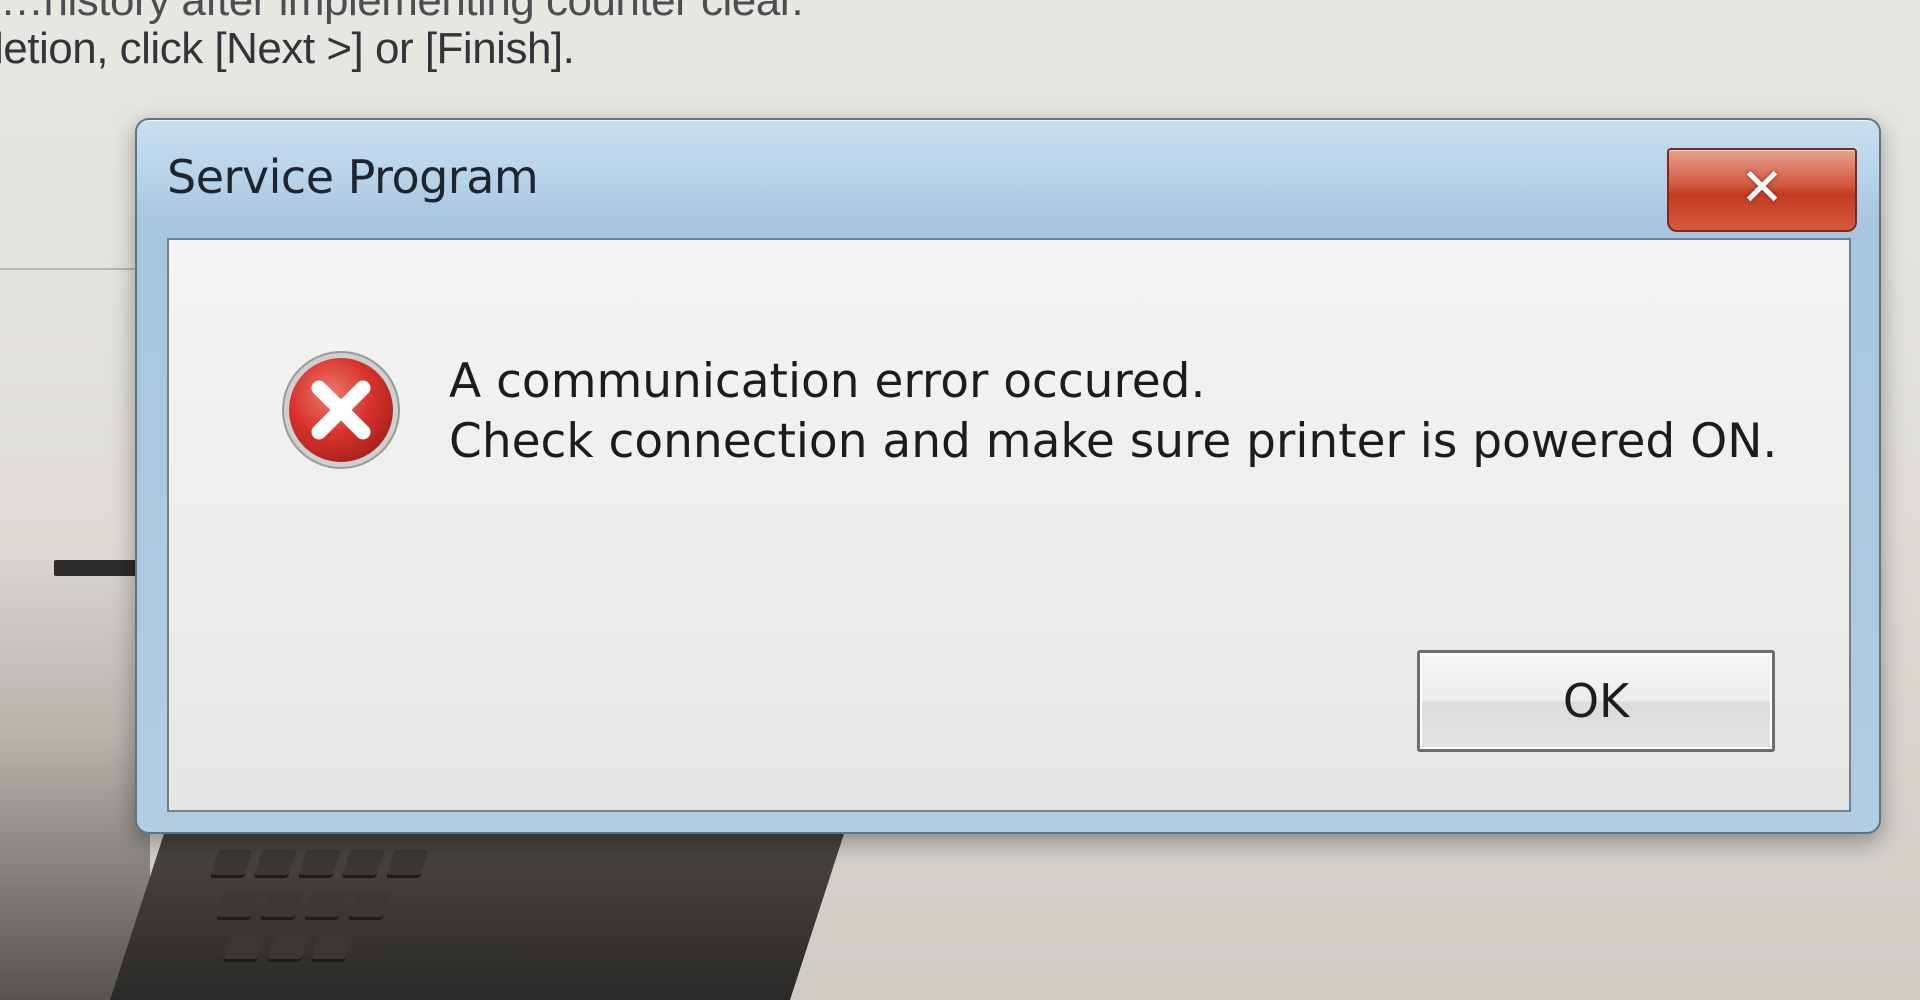 The width and height of the screenshot is (1920, 1000). I want to click on ok-button: OK, so click(1596, 701).